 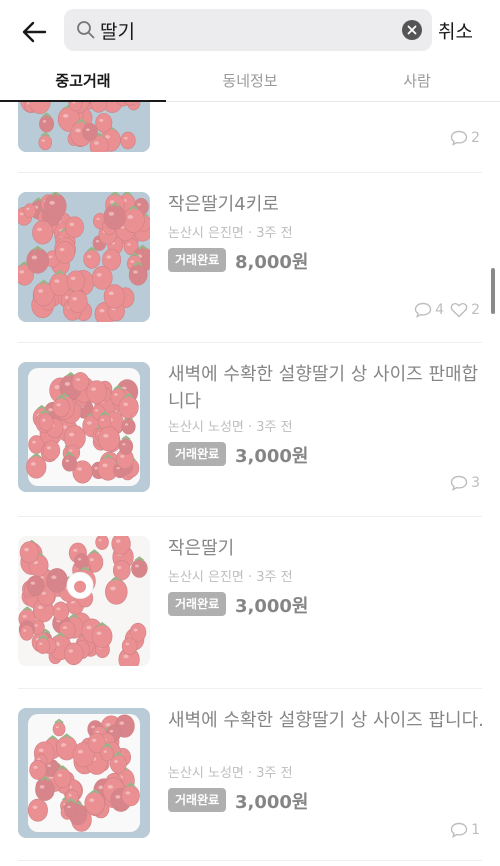 What do you see at coordinates (83, 101) in the screenshot?
I see `tab-active-indicator` at bounding box center [83, 101].